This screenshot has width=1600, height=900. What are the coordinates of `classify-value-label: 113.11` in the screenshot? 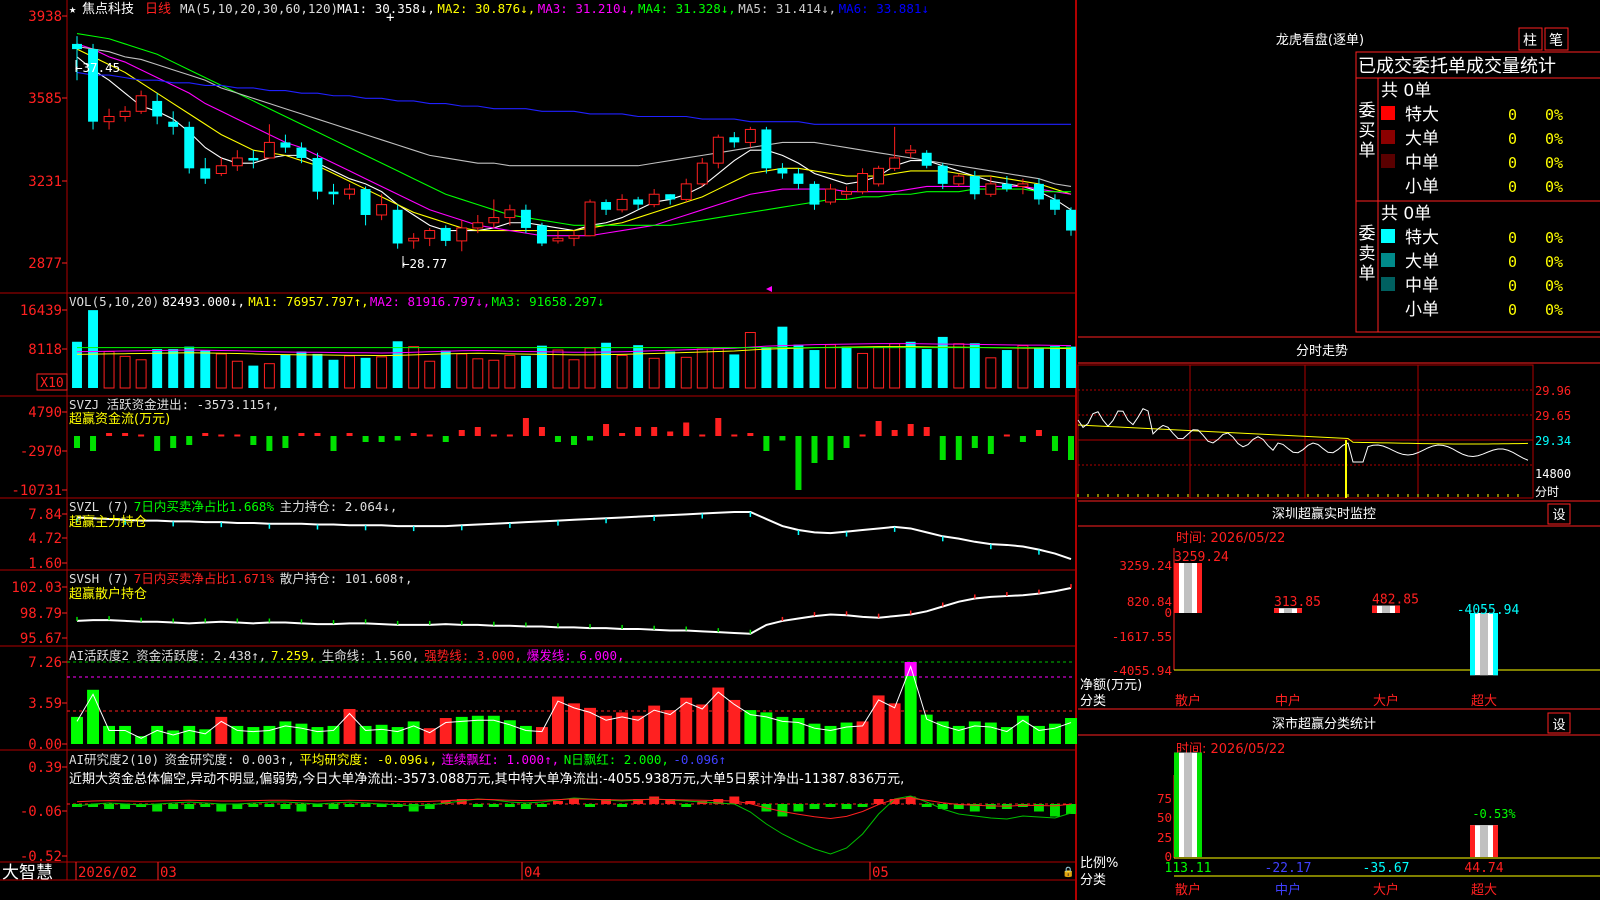 It's located at (1188, 868).